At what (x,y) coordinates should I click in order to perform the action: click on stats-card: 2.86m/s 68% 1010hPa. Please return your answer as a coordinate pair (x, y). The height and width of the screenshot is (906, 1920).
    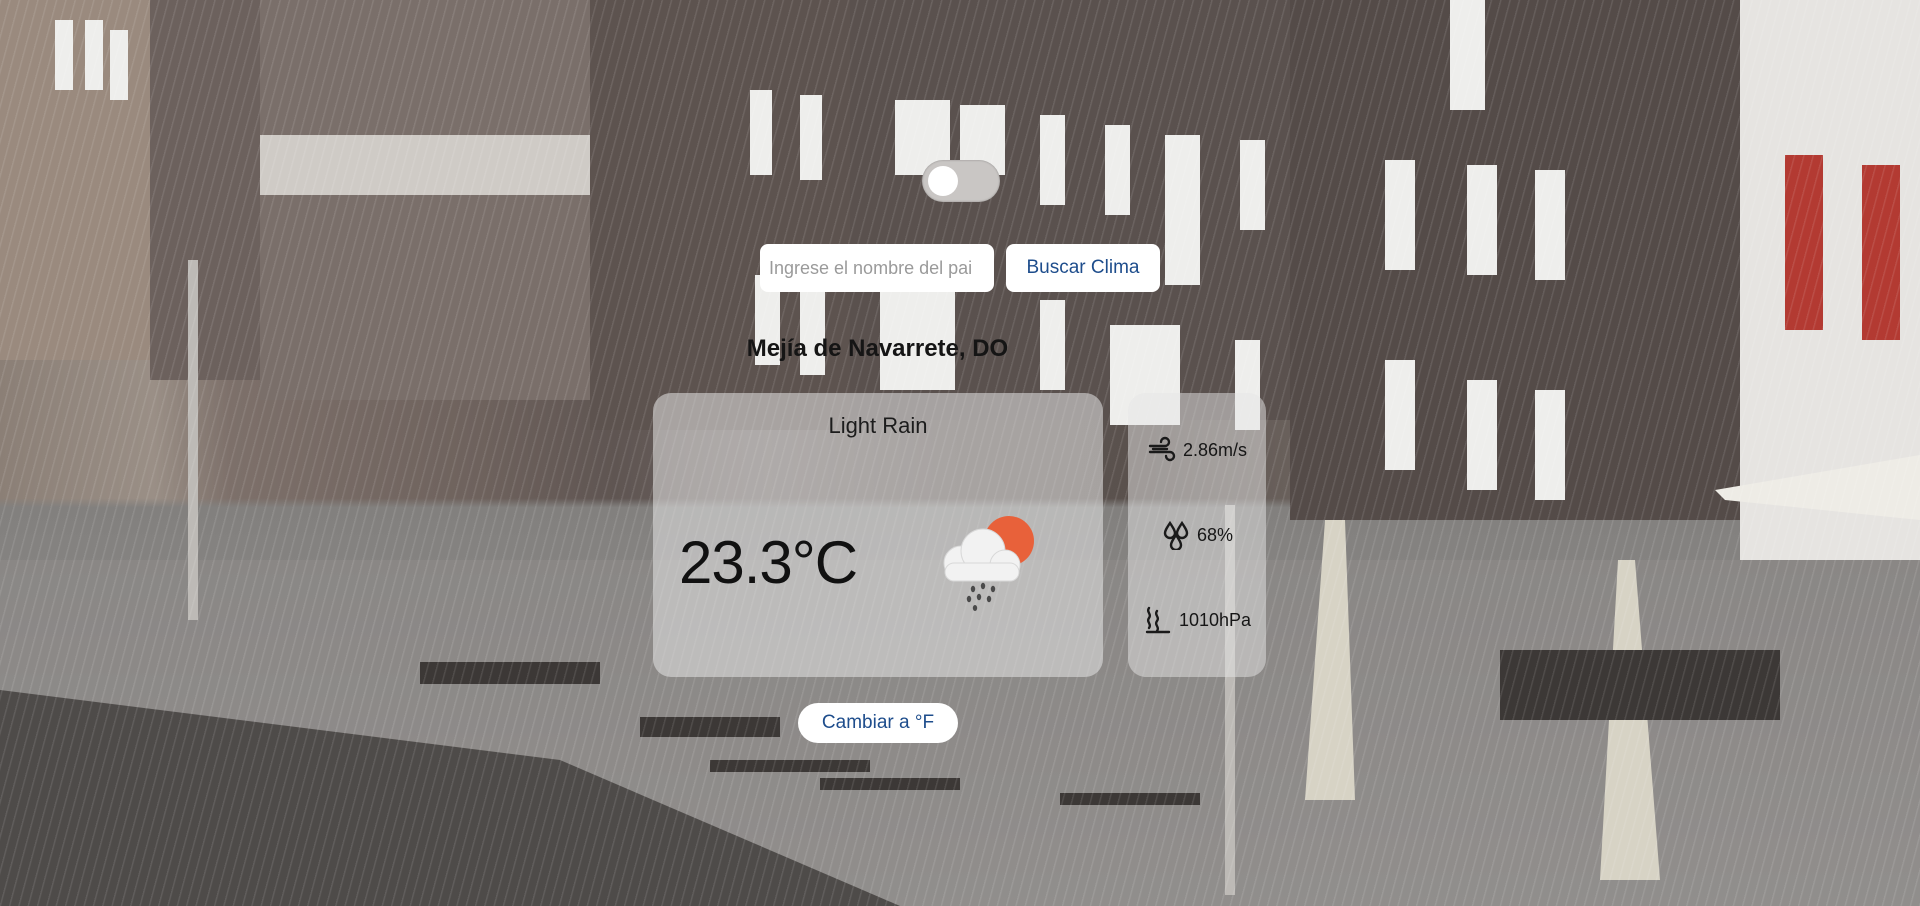
    Looking at the image, I should click on (1197, 535).